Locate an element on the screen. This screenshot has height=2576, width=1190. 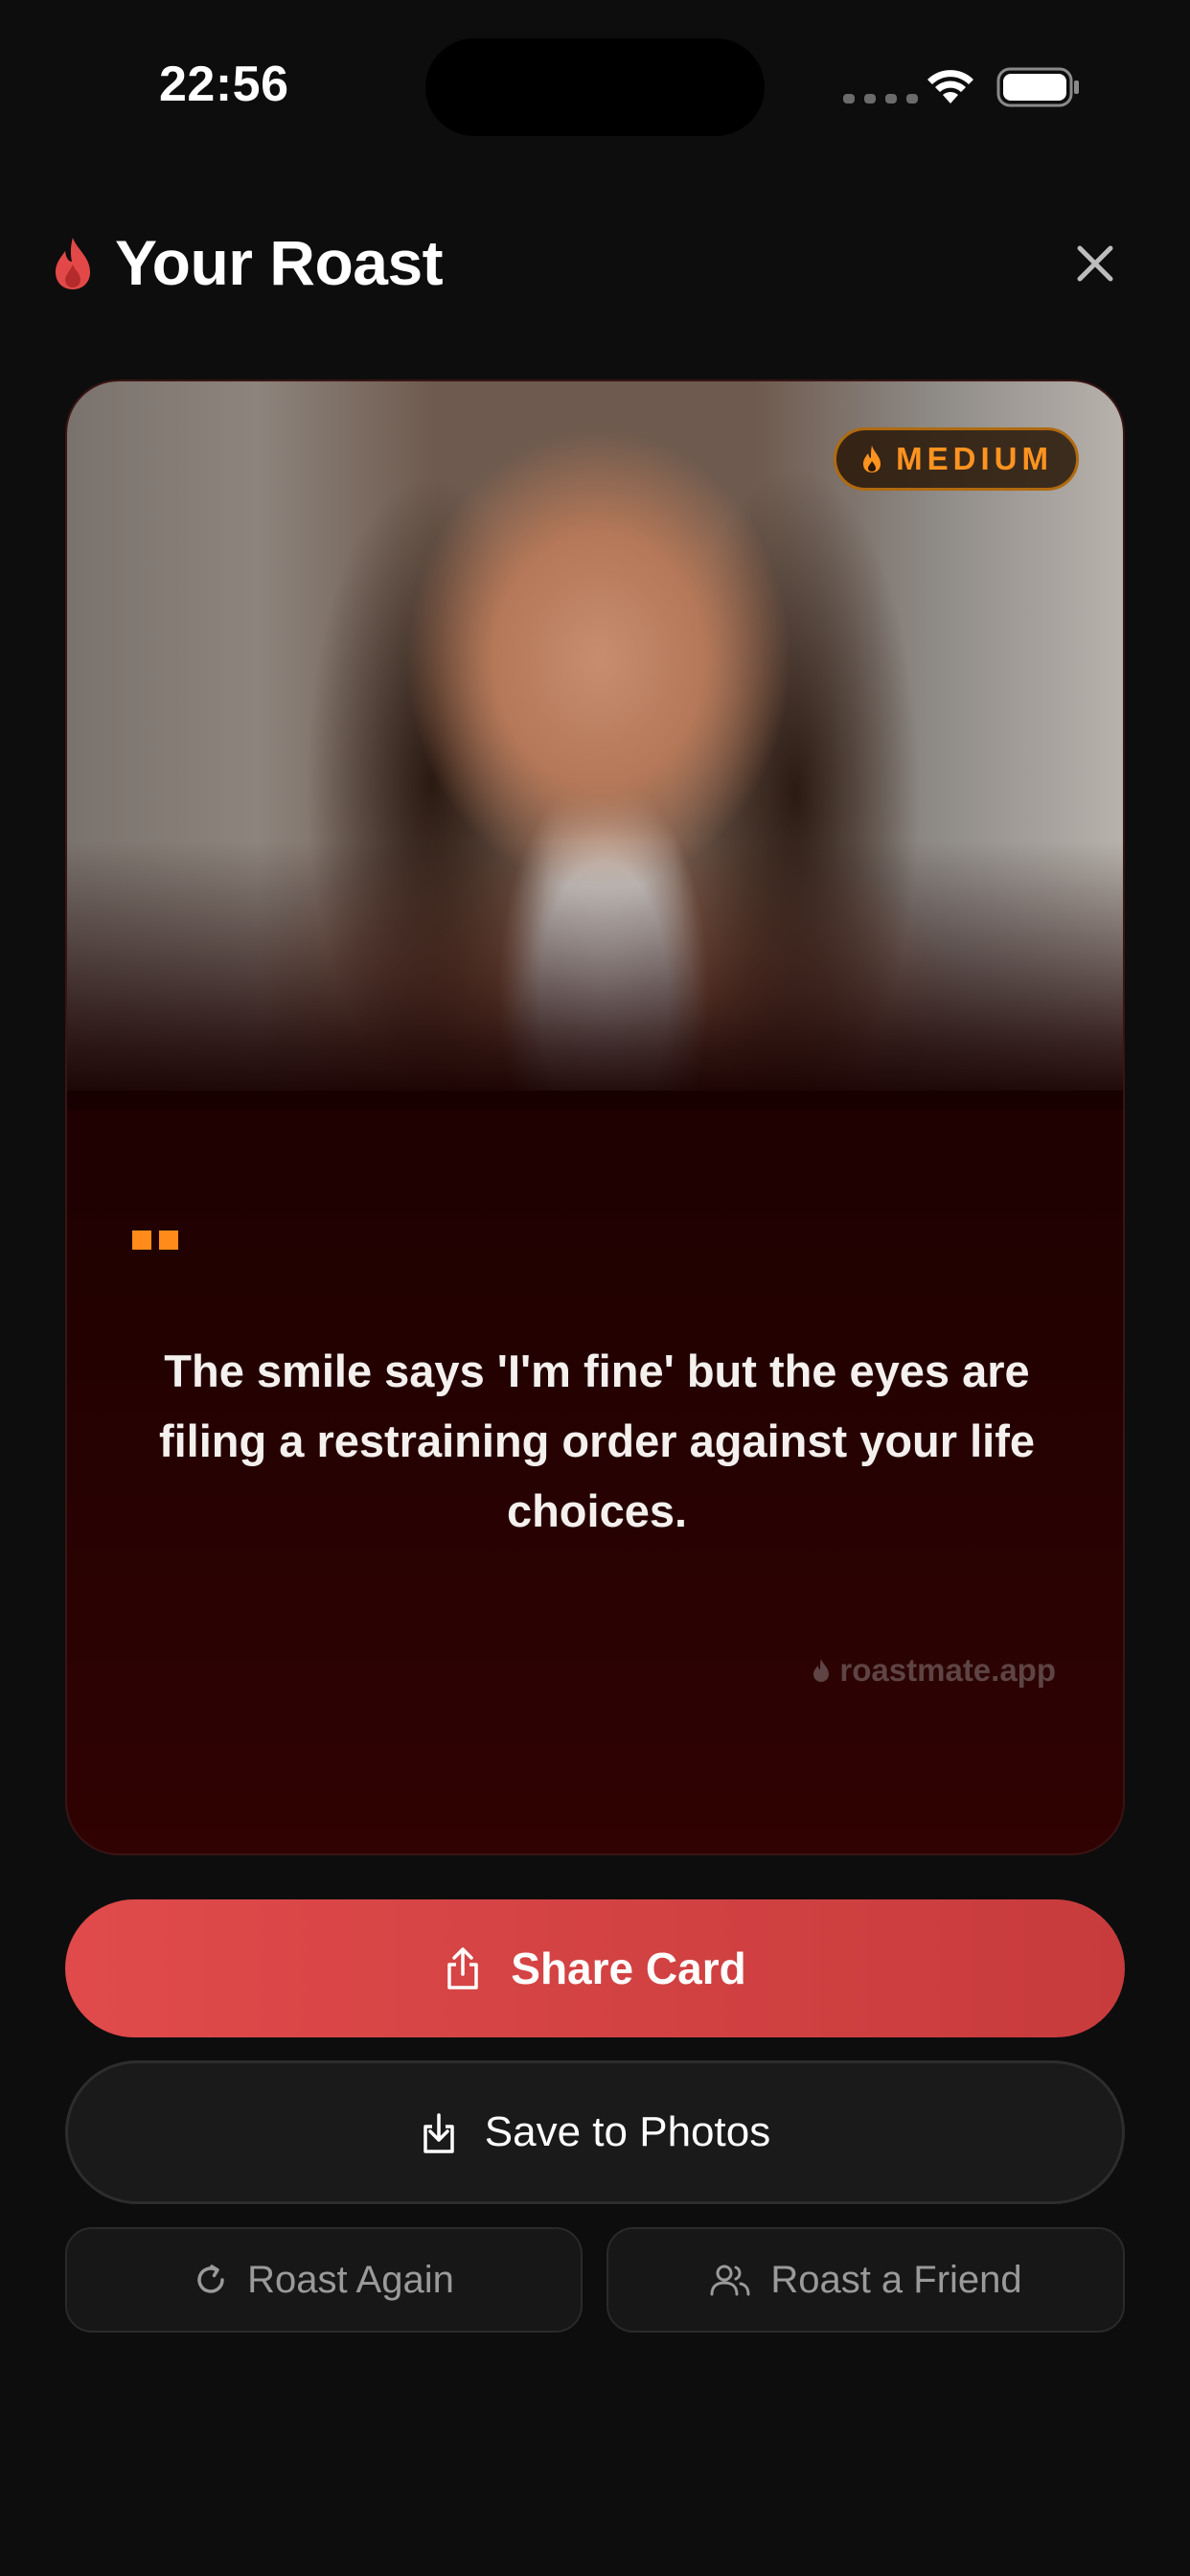
save-to-photos-button: Save to Photos is located at coordinates (595, 2132).